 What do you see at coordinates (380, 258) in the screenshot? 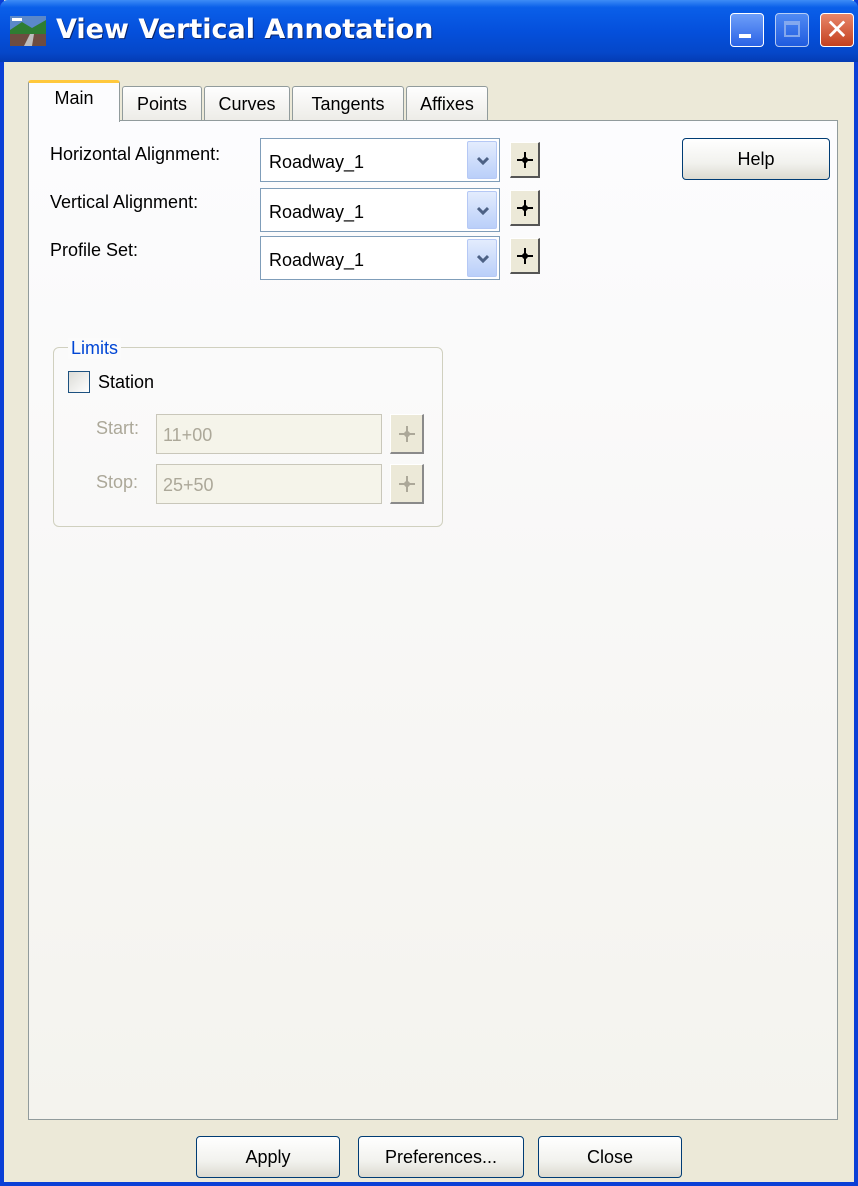
I see `profile-set-select: Roadway_1` at bounding box center [380, 258].